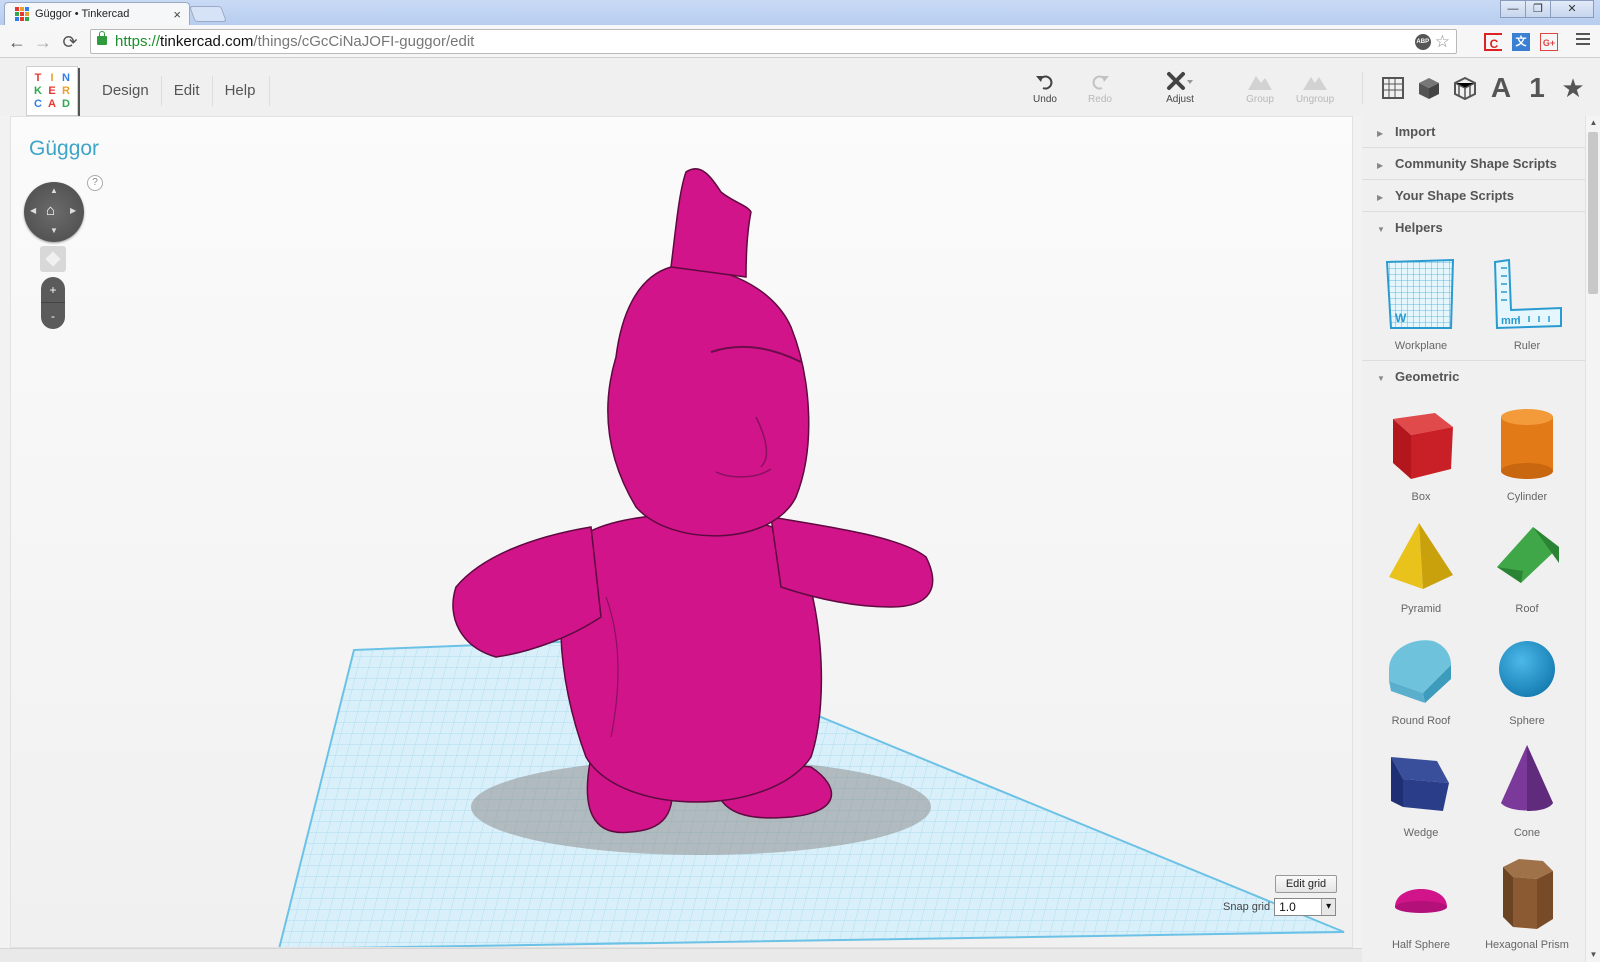  What do you see at coordinates (1473, 377) in the screenshot?
I see `section-geometric: ▼ Geometric` at bounding box center [1473, 377].